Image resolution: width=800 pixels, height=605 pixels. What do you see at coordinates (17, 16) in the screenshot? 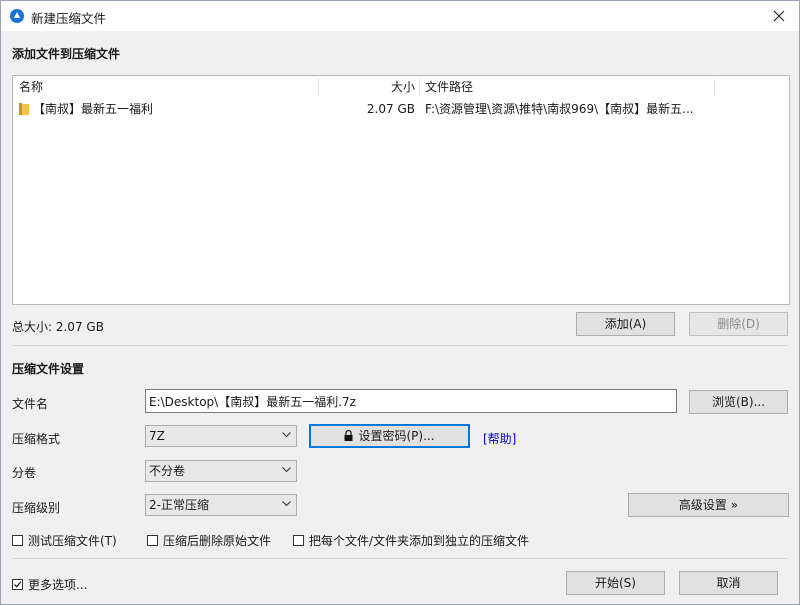
I see `app-icon` at bounding box center [17, 16].